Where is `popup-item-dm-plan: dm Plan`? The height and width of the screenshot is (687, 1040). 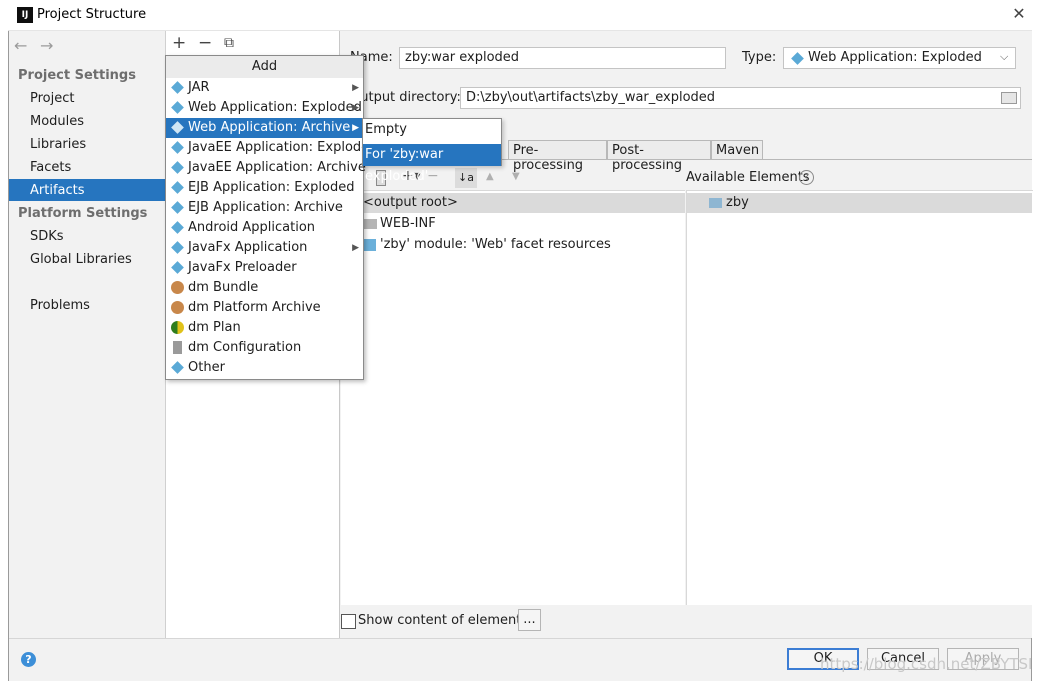 popup-item-dm-plan: dm Plan is located at coordinates (264, 328).